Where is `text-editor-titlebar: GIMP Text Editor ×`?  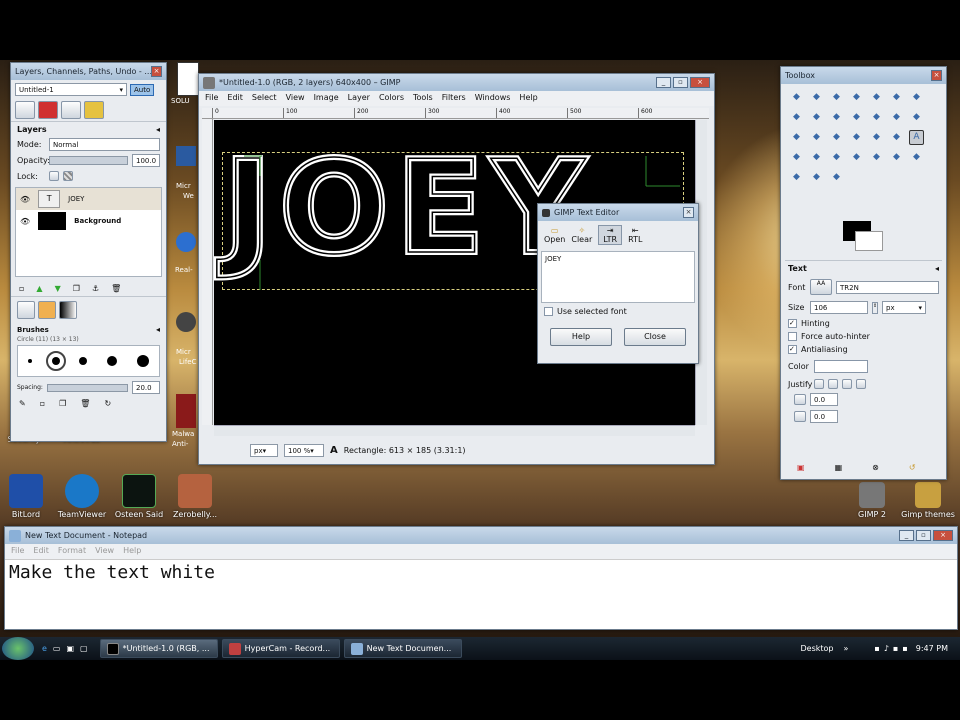 text-editor-titlebar: GIMP Text Editor × is located at coordinates (618, 212).